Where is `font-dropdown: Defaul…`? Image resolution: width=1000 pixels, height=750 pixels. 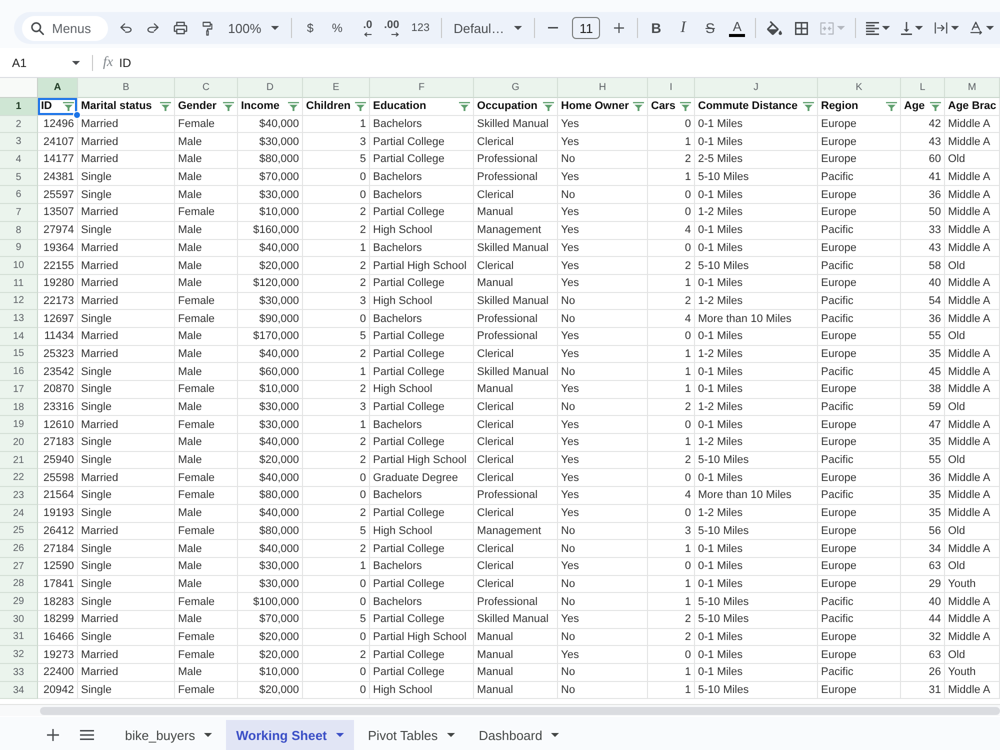 font-dropdown: Defaul… is located at coordinates (488, 28).